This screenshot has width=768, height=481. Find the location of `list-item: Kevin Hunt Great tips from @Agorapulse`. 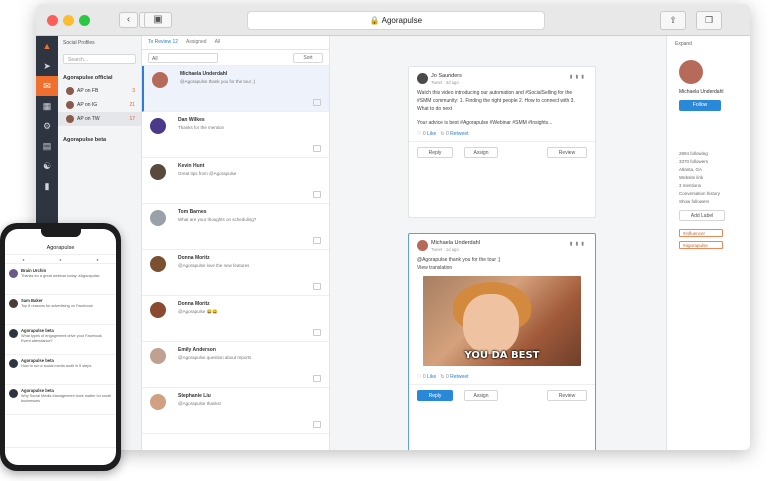

list-item: Kevin Hunt Great tips from @Agorapulse is located at coordinates (235, 181).